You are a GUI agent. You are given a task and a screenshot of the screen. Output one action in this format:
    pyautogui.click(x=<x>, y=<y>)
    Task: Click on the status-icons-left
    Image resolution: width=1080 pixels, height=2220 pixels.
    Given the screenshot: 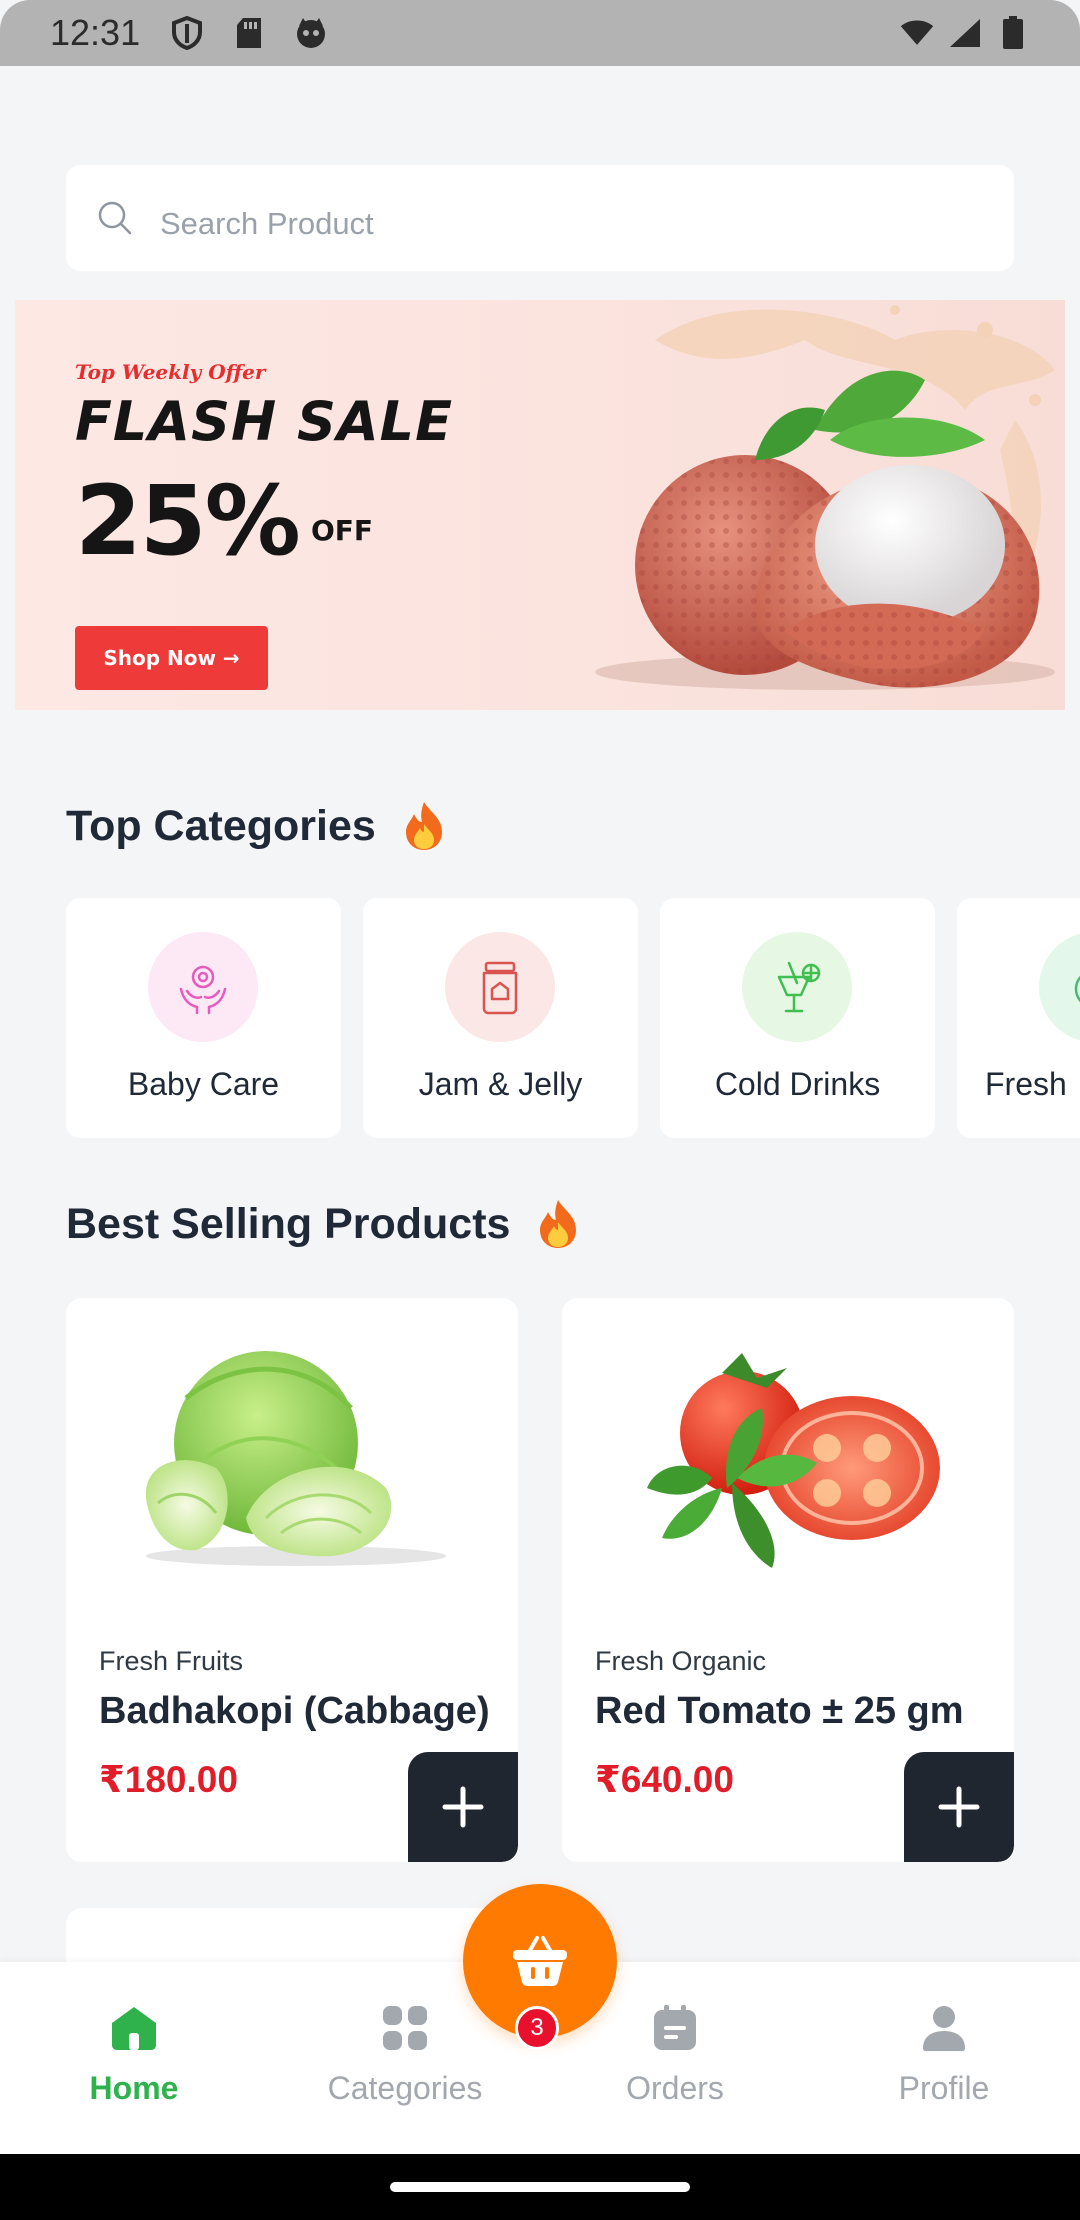 What is the action you would take?
    pyautogui.click(x=249, y=33)
    